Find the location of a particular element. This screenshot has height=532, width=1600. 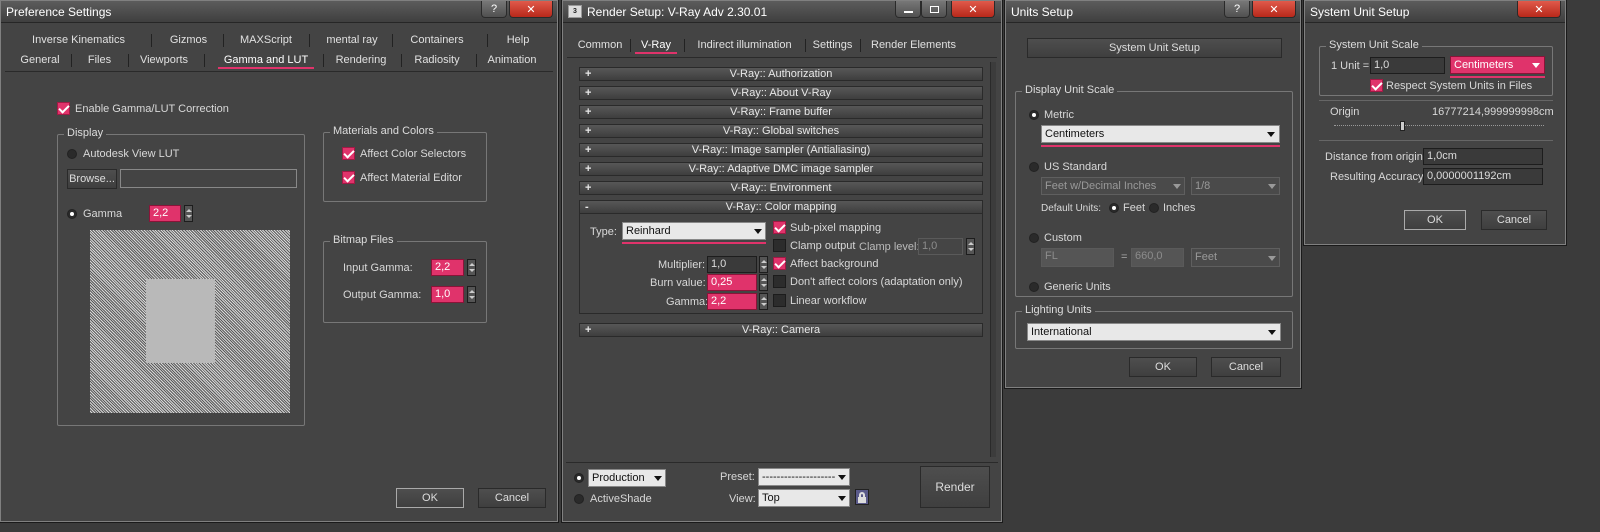

affect-color-selectors-checkbox is located at coordinates (348, 153).